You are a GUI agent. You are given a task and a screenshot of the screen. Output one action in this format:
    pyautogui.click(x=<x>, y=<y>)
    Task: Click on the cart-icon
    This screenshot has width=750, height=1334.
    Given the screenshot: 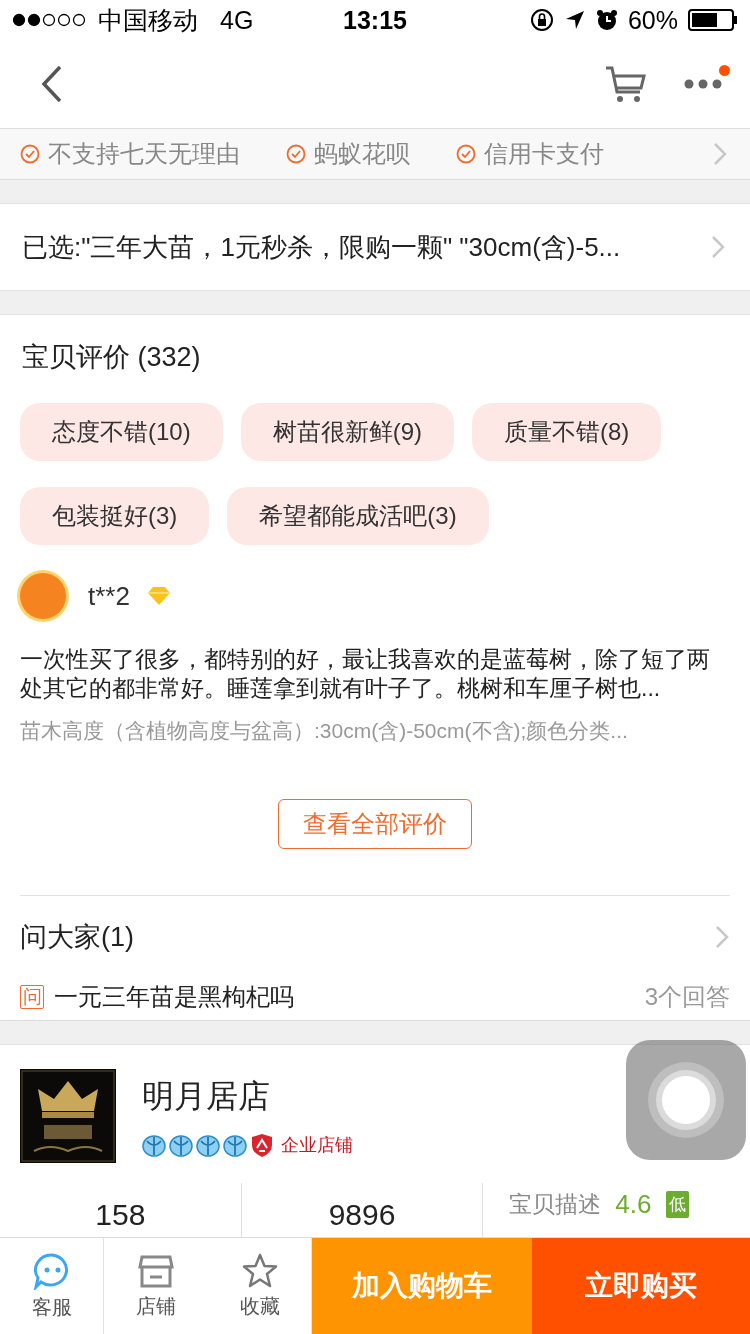 What is the action you would take?
    pyautogui.click(x=625, y=84)
    